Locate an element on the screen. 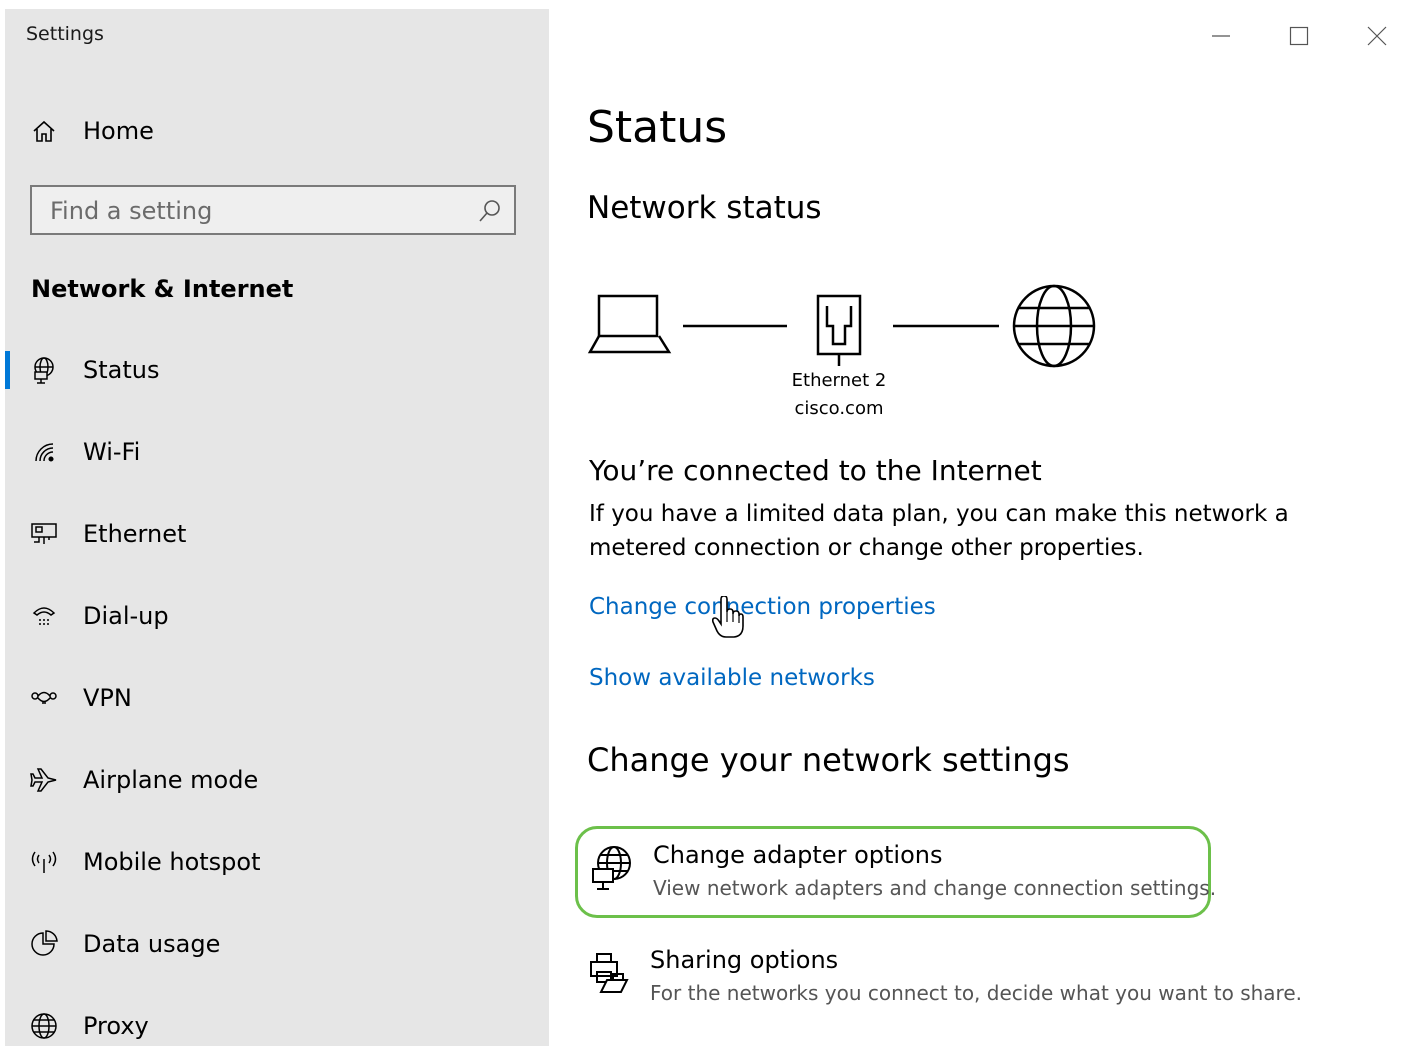  sidebar-item-dialup: Dial-up is located at coordinates (277, 616).